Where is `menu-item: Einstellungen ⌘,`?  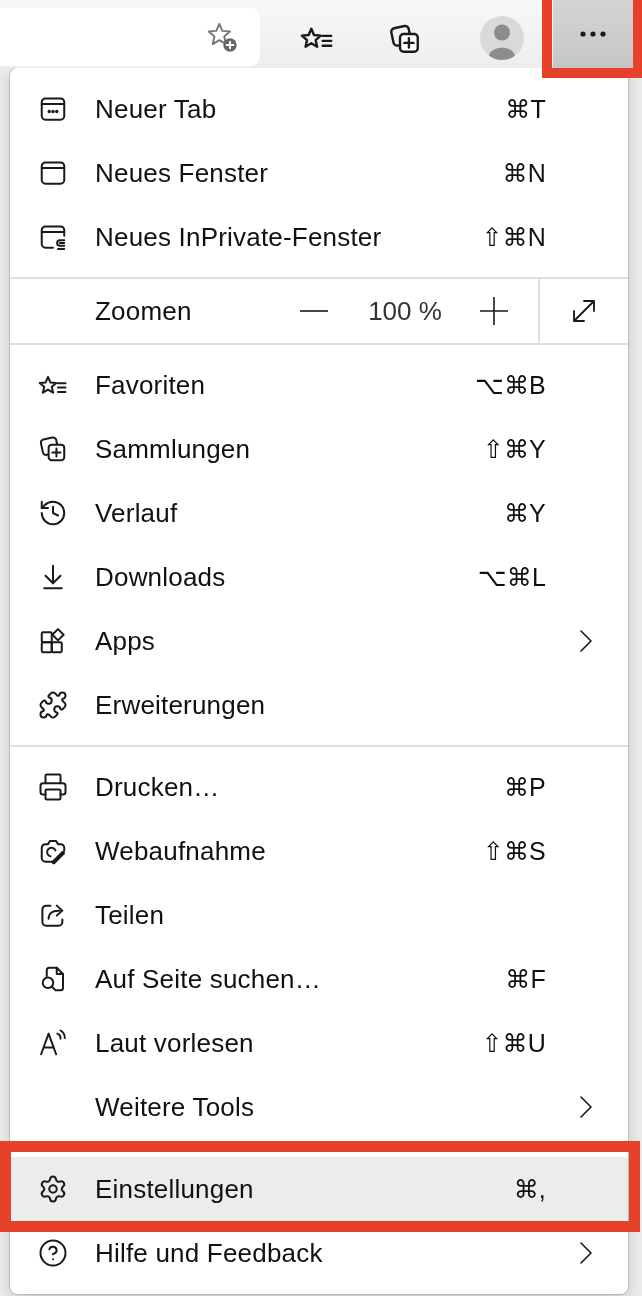
menu-item: Einstellungen ⌘, is located at coordinates (319, 1189).